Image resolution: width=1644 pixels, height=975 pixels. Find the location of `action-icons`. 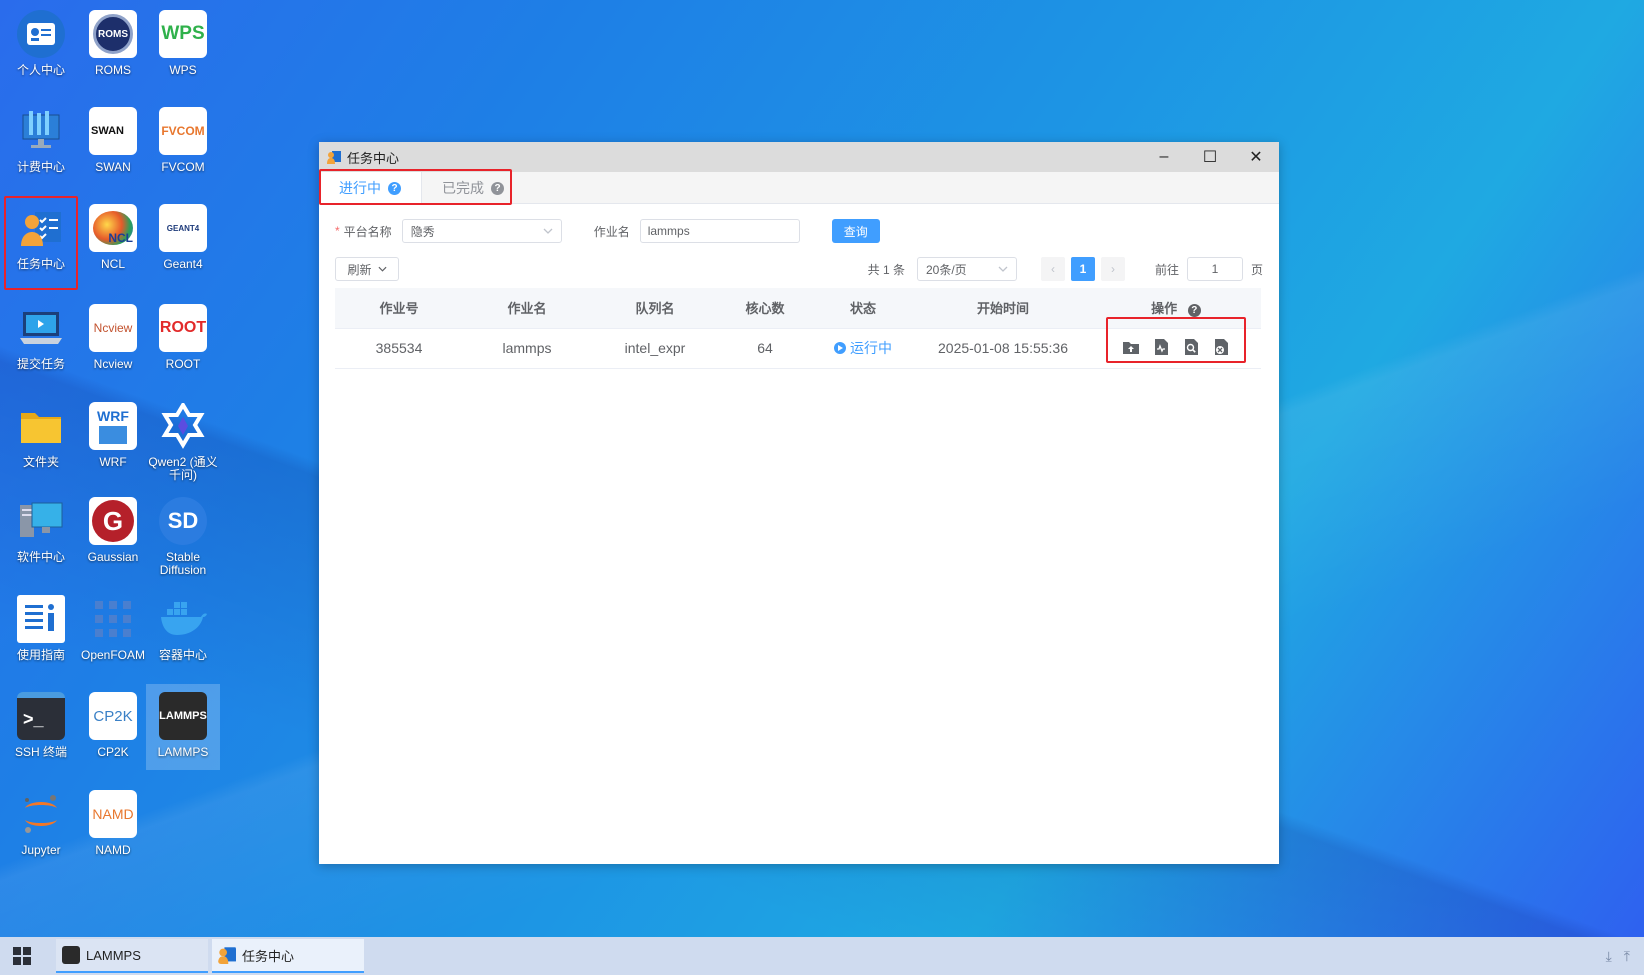

action-icons is located at coordinates (1176, 339).